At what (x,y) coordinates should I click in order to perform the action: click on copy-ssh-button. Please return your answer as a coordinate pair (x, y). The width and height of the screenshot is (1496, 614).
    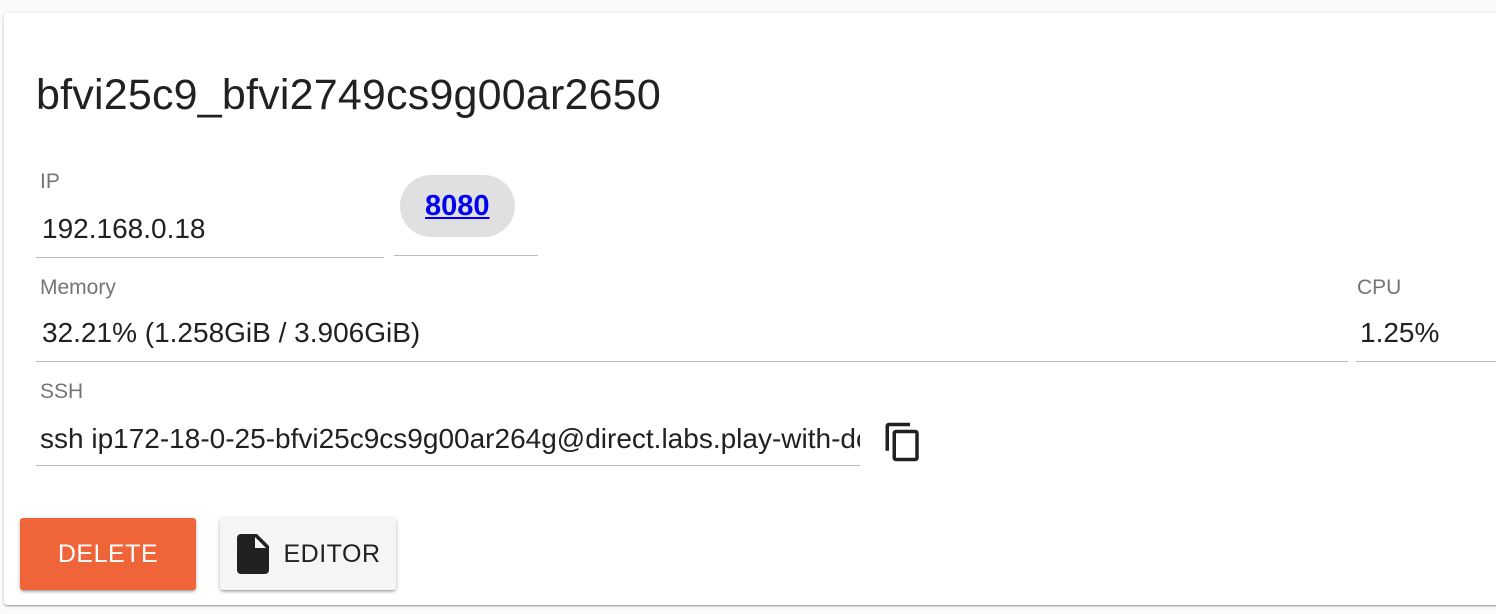
    Looking at the image, I should click on (903, 442).